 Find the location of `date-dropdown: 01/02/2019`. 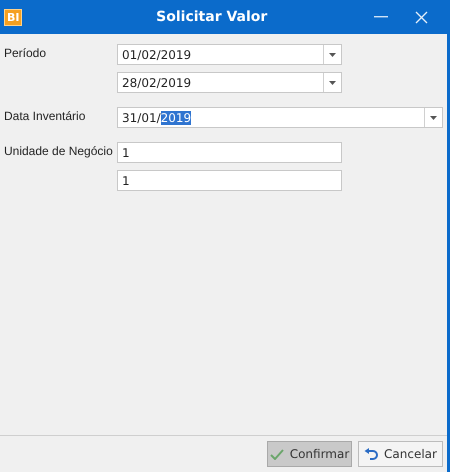

date-dropdown: 01/02/2019 is located at coordinates (229, 54).